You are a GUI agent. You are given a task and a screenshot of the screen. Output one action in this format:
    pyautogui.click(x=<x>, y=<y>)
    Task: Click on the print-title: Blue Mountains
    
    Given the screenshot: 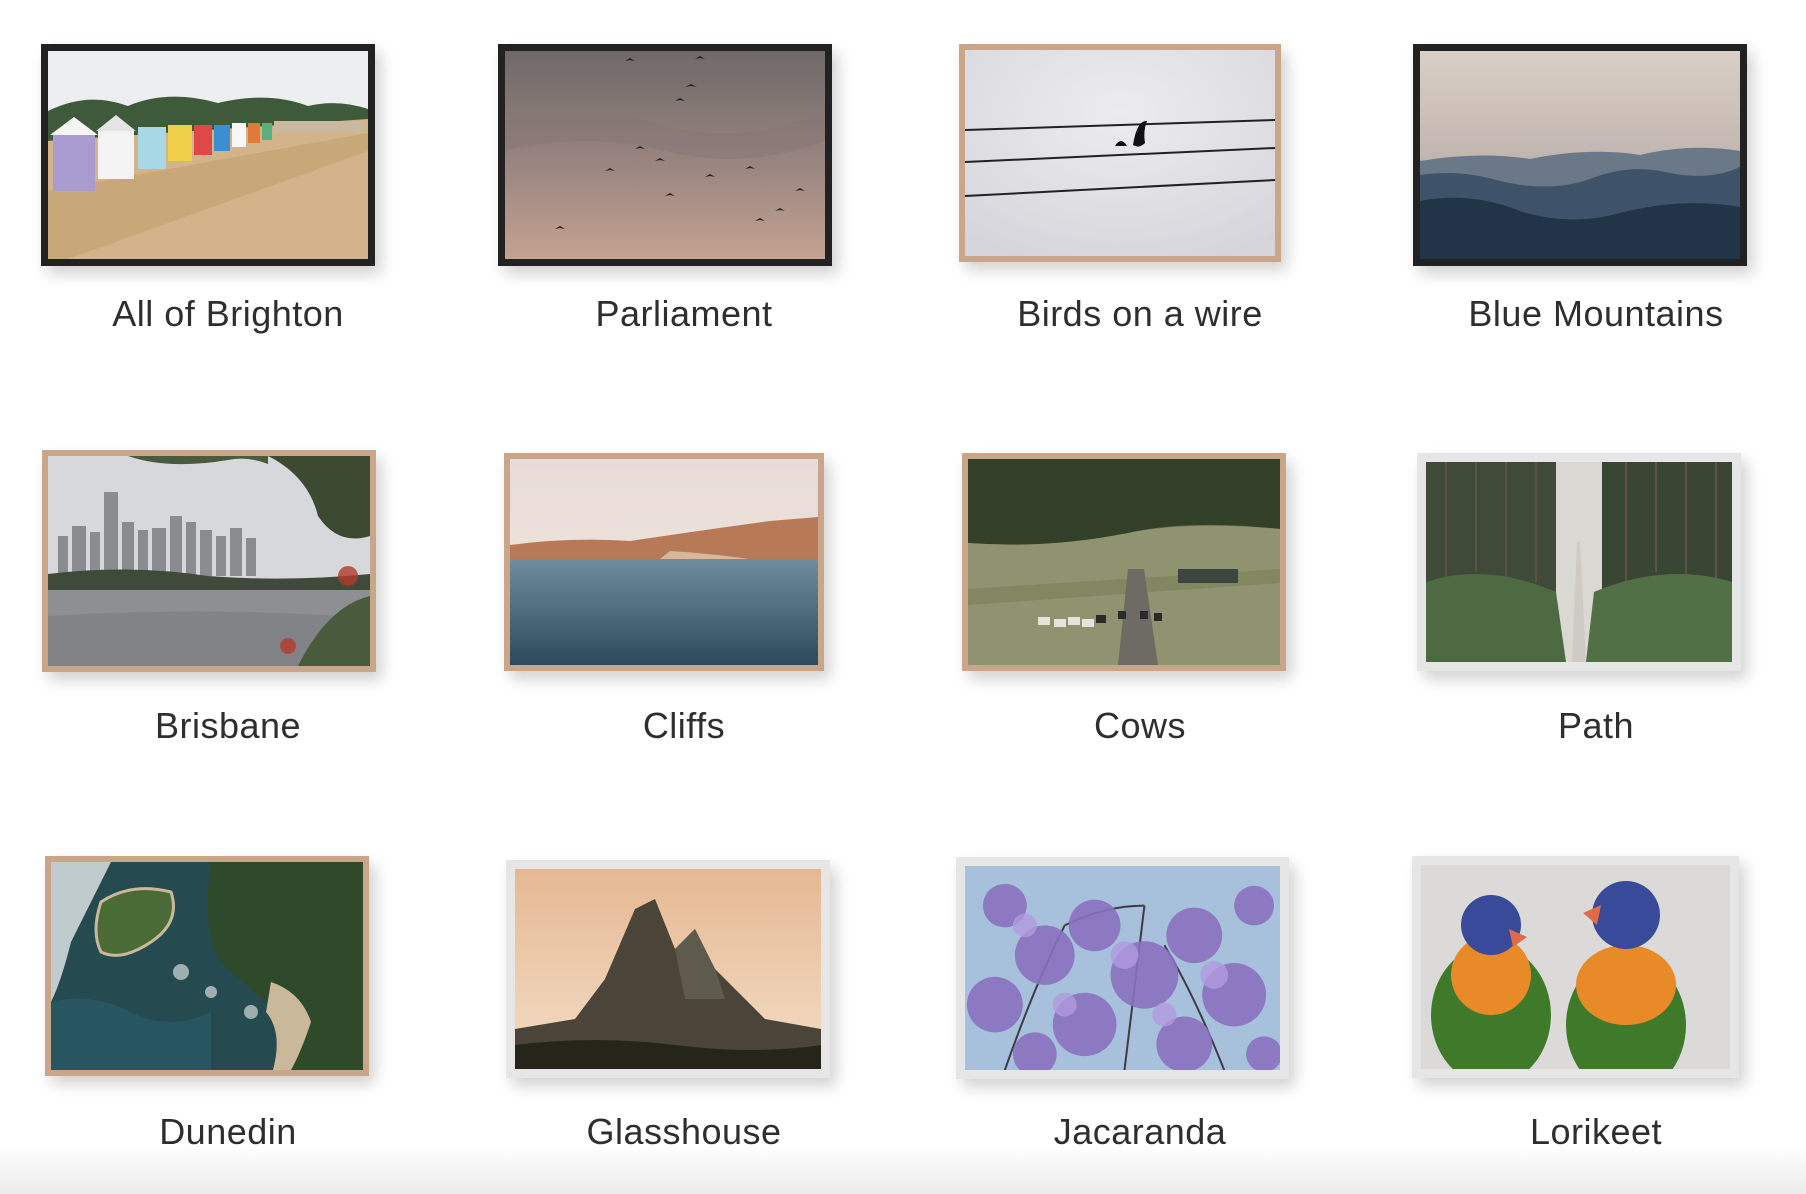 What is the action you would take?
    pyautogui.click(x=1587, y=314)
    